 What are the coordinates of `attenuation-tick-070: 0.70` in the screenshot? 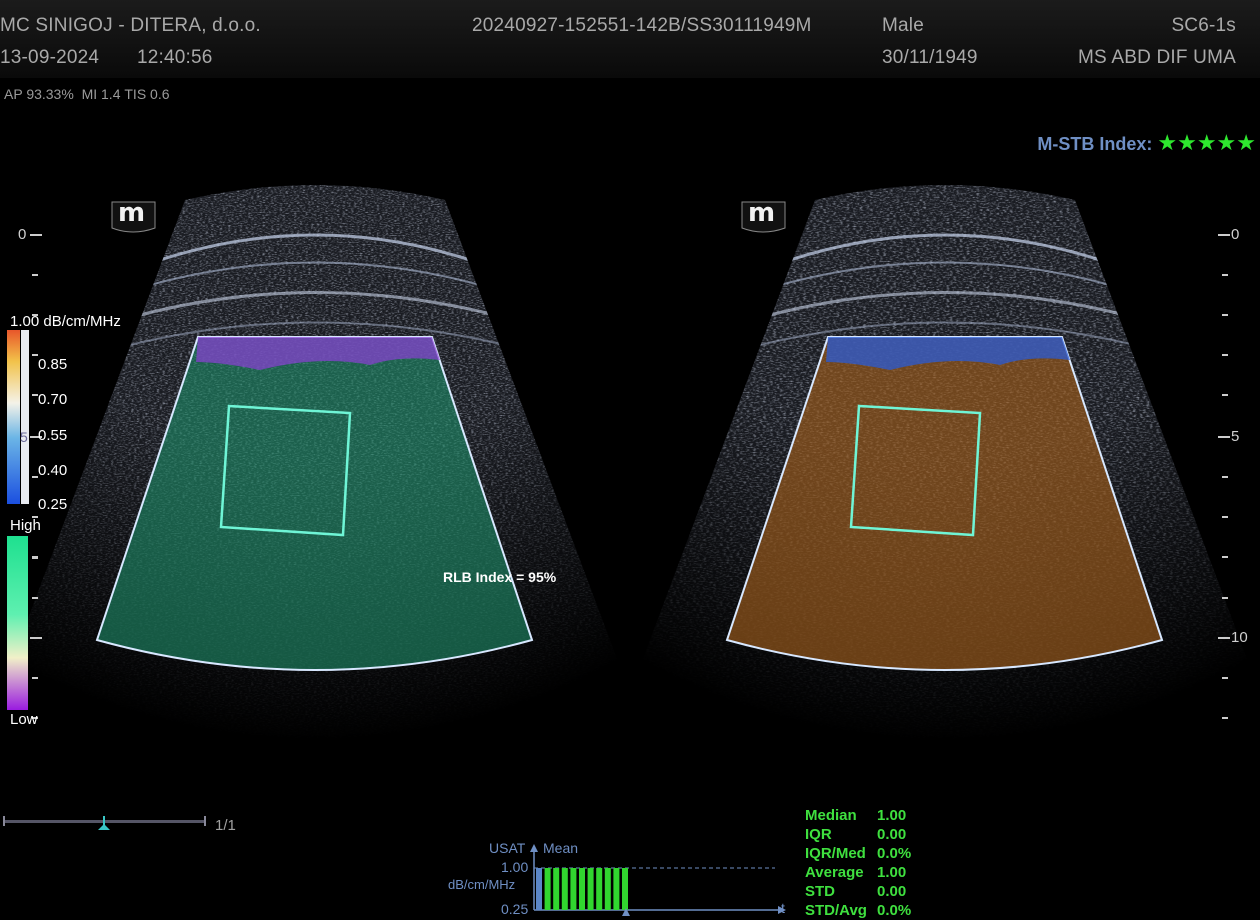 It's located at (53, 399).